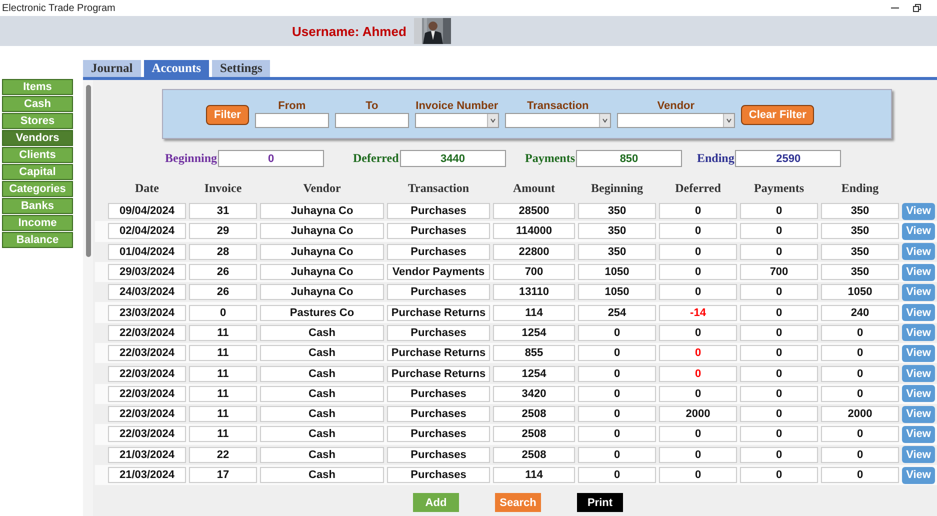  Describe the element at coordinates (600, 502) in the screenshot. I see `print-button: Print` at that location.